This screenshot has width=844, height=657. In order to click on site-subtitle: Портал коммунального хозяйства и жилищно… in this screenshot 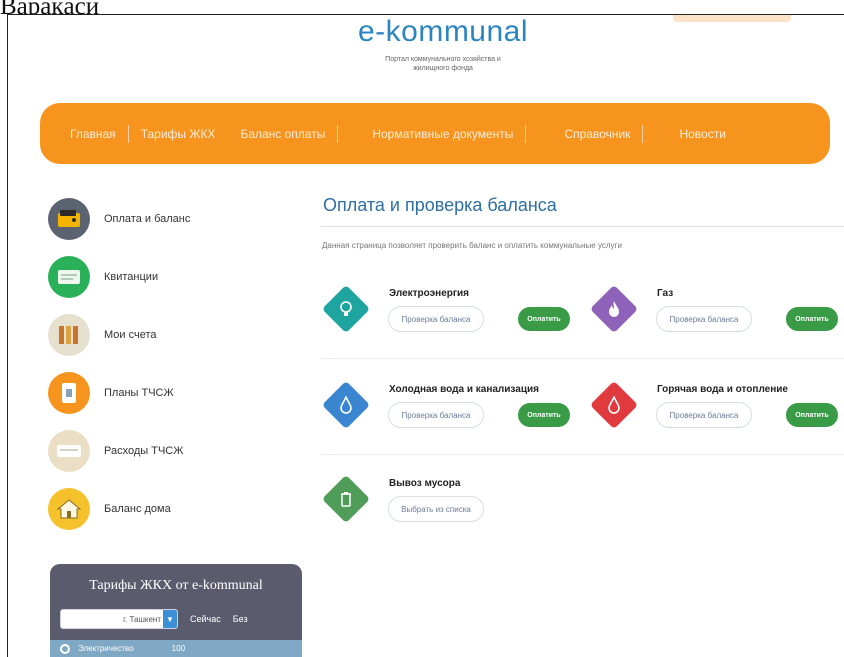, I will do `click(443, 64)`.